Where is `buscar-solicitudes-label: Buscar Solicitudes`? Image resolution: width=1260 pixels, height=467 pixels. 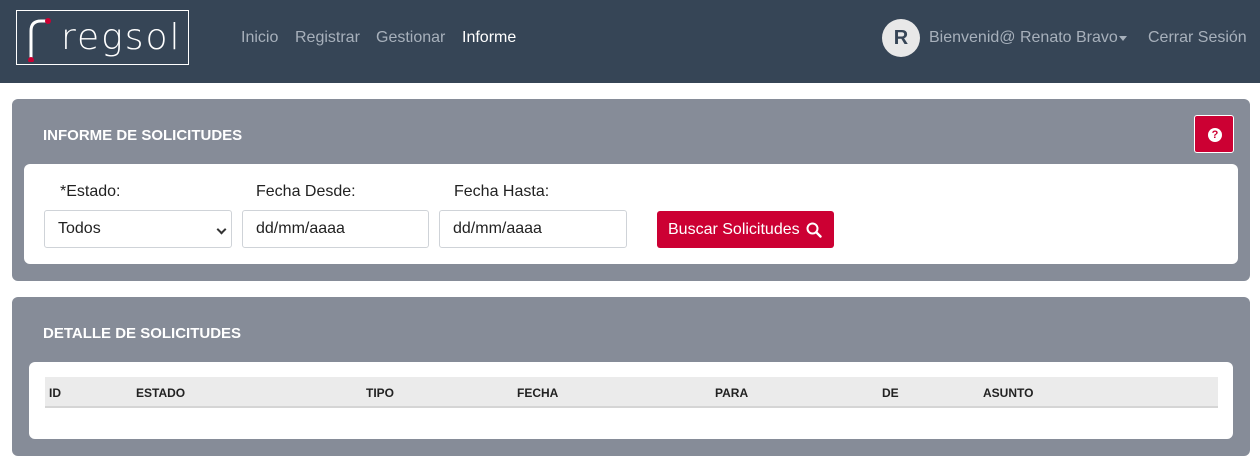
buscar-solicitudes-label: Buscar Solicitudes is located at coordinates (734, 229).